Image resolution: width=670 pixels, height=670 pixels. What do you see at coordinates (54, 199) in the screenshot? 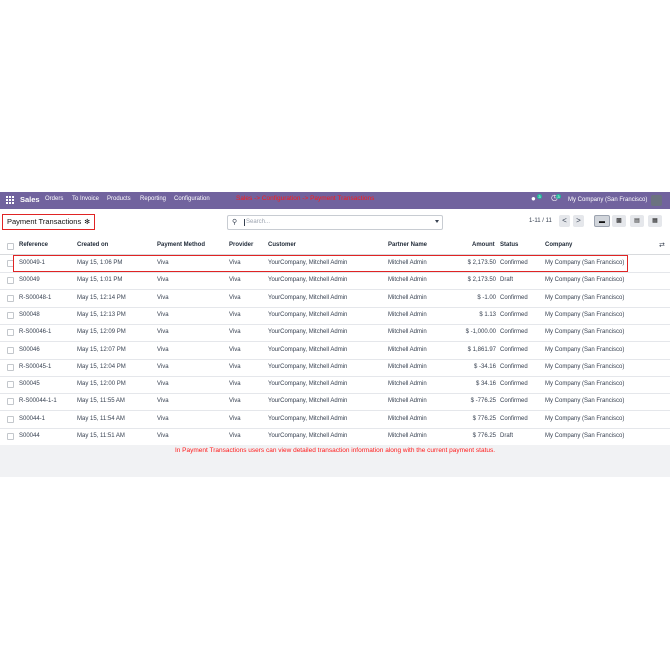
I see `menu-orders: Orders` at bounding box center [54, 199].